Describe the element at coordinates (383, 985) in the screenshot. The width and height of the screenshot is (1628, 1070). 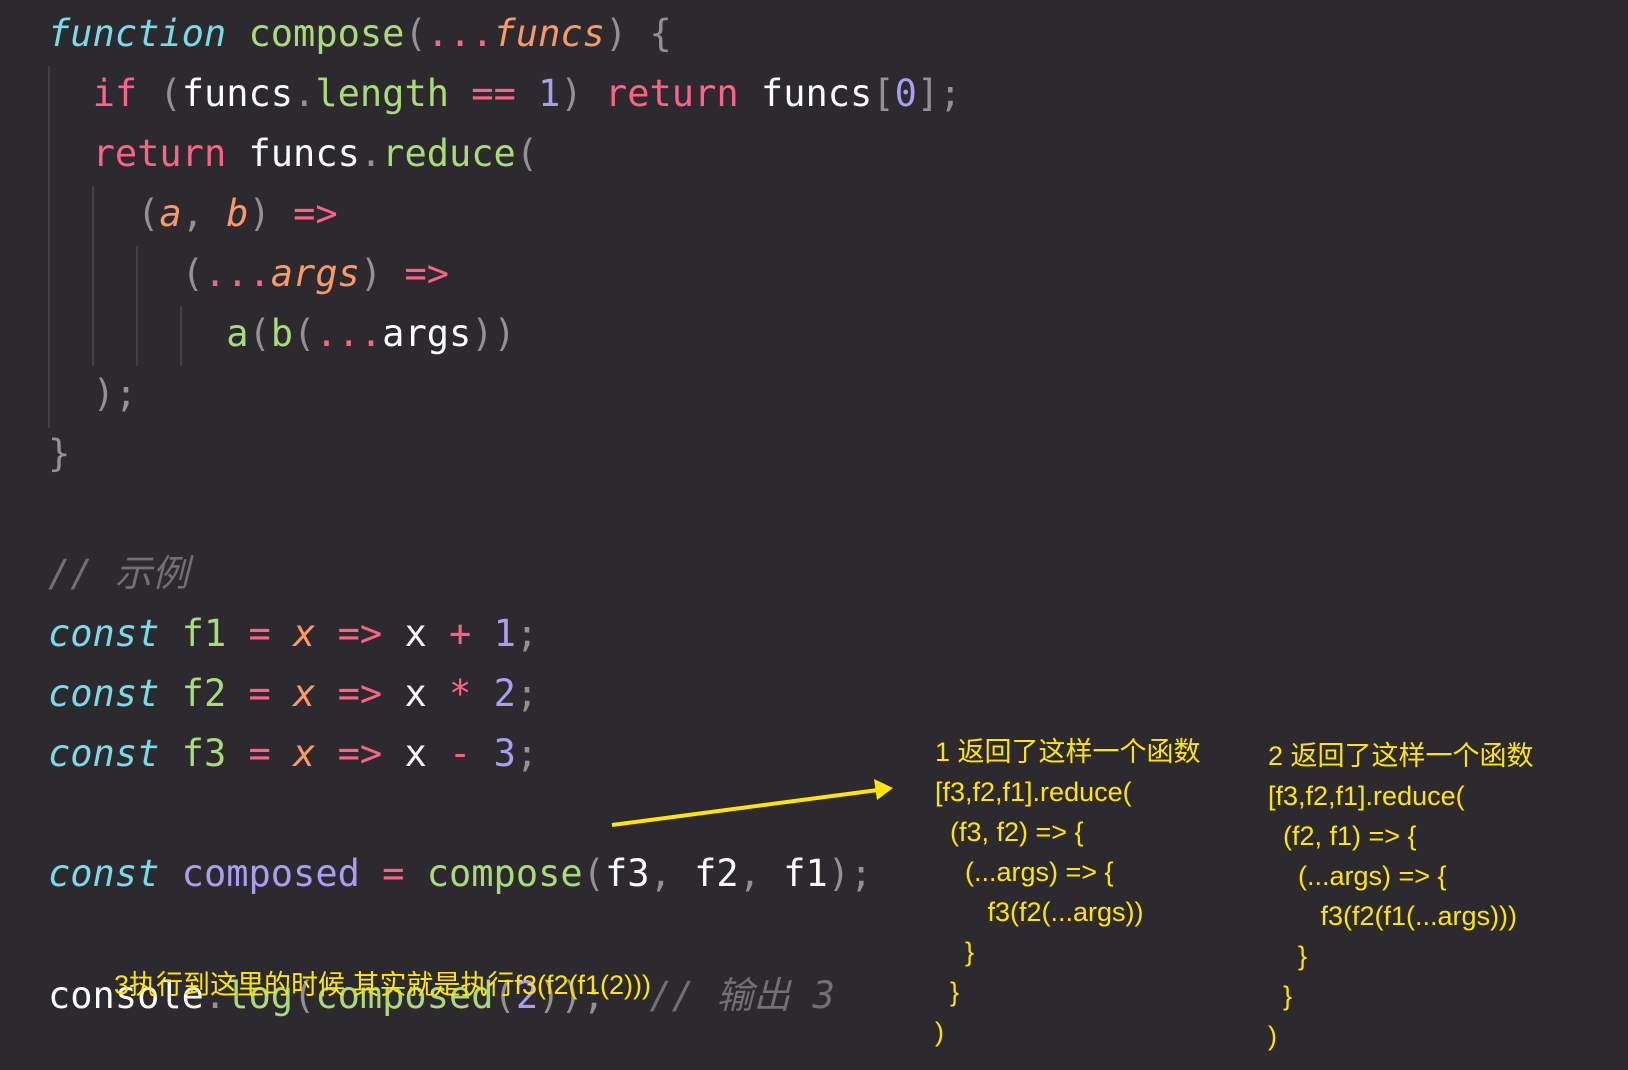
I see `annotation-note-3: 3执行到这里的时候 其实就是执行f3(f2(f1(2)))` at that location.